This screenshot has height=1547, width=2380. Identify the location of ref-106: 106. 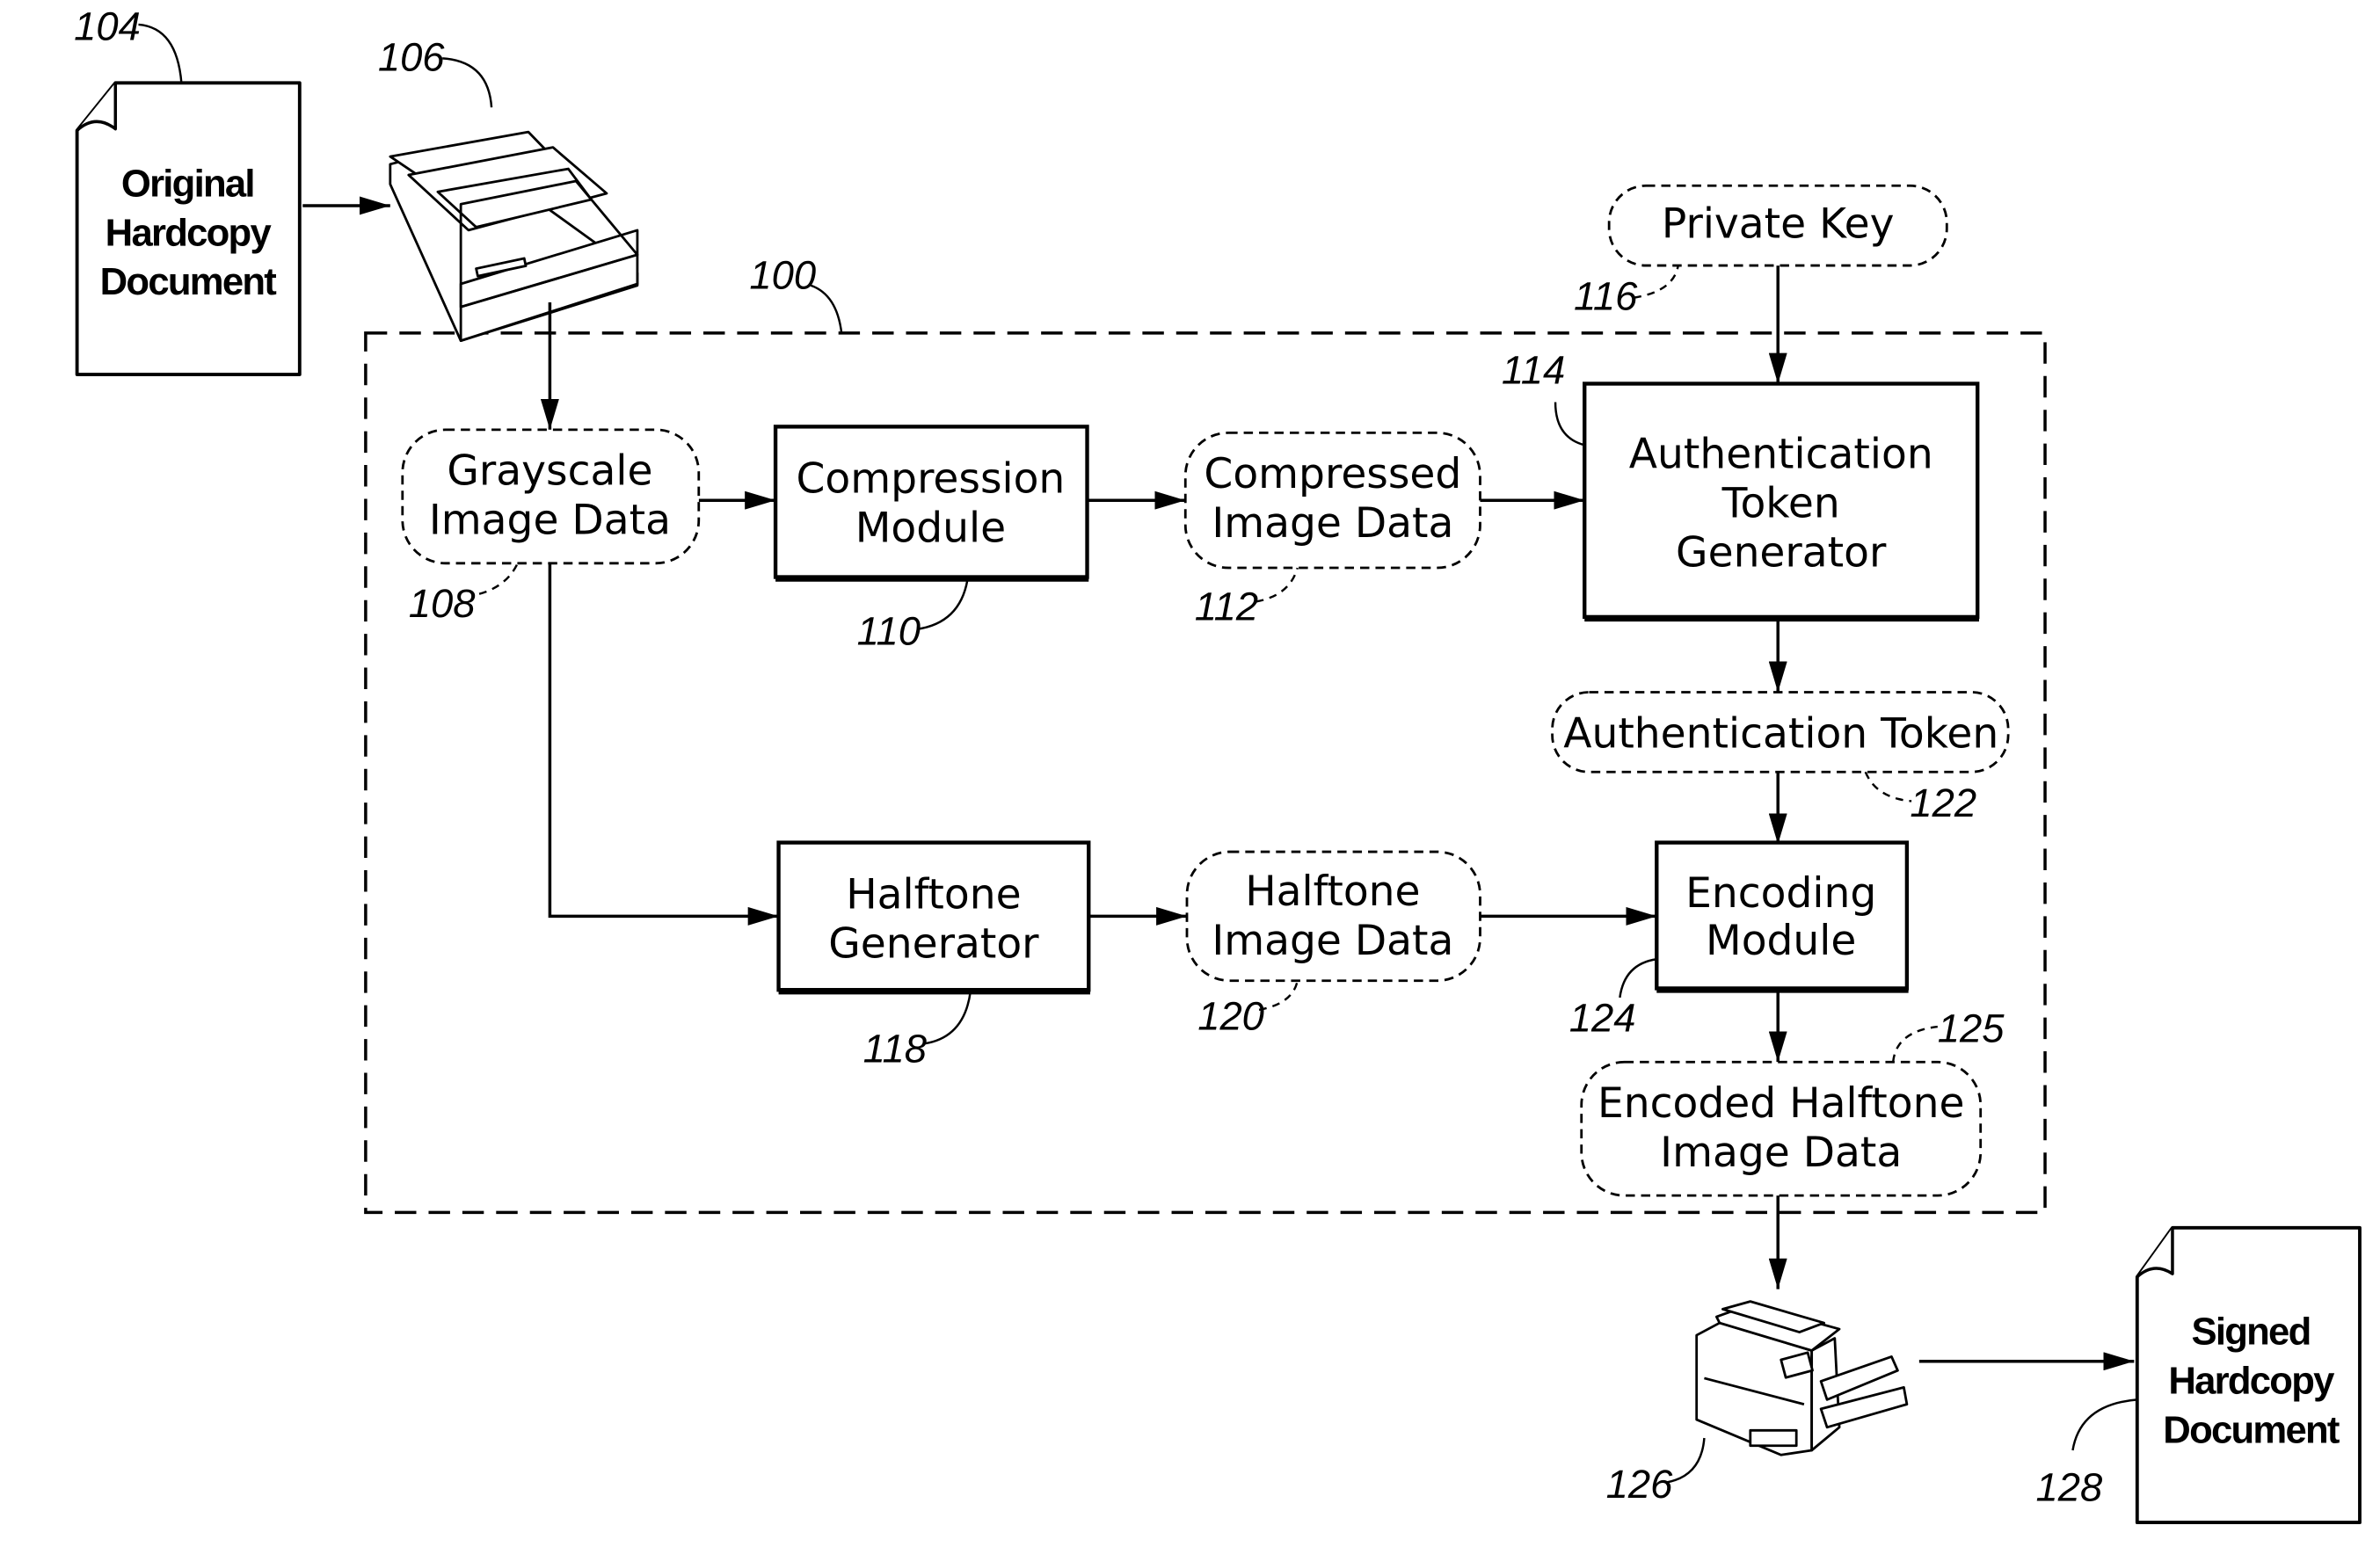
(411, 56).